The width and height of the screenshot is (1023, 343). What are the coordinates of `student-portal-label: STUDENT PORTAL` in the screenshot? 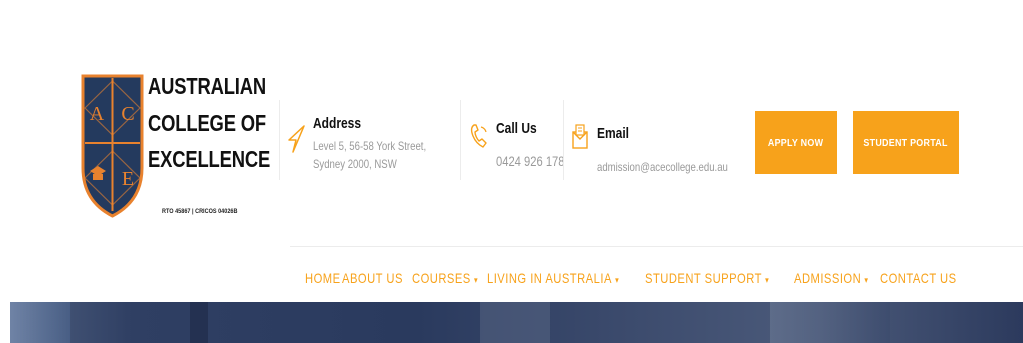 It's located at (906, 142).